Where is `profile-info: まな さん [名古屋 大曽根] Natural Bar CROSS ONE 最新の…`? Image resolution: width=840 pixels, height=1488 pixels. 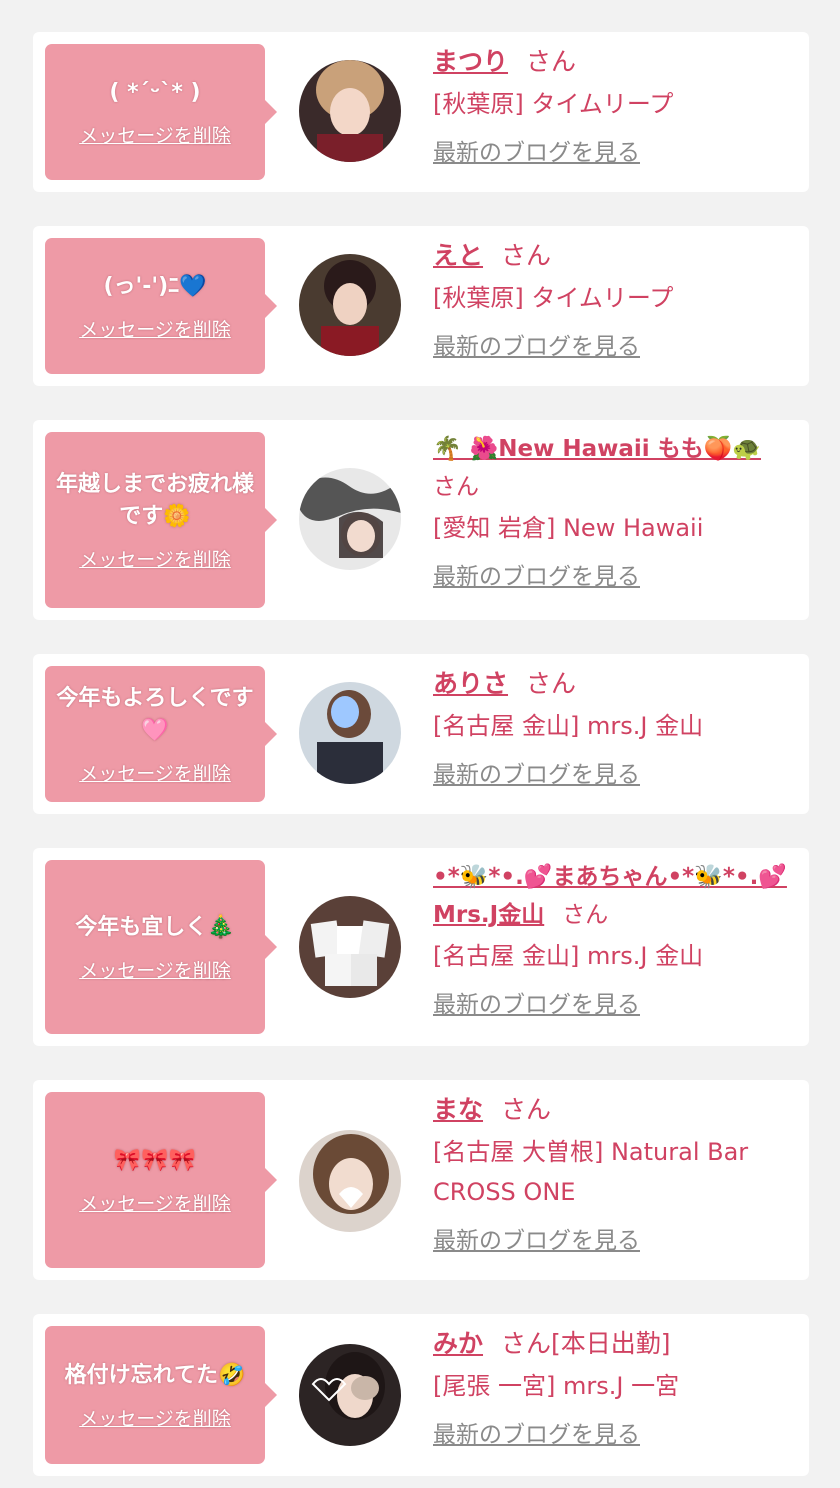 profile-info: まな さん [名古屋 大曽根] Natural Bar CROSS ONE 最新の… is located at coordinates (613, 1174).